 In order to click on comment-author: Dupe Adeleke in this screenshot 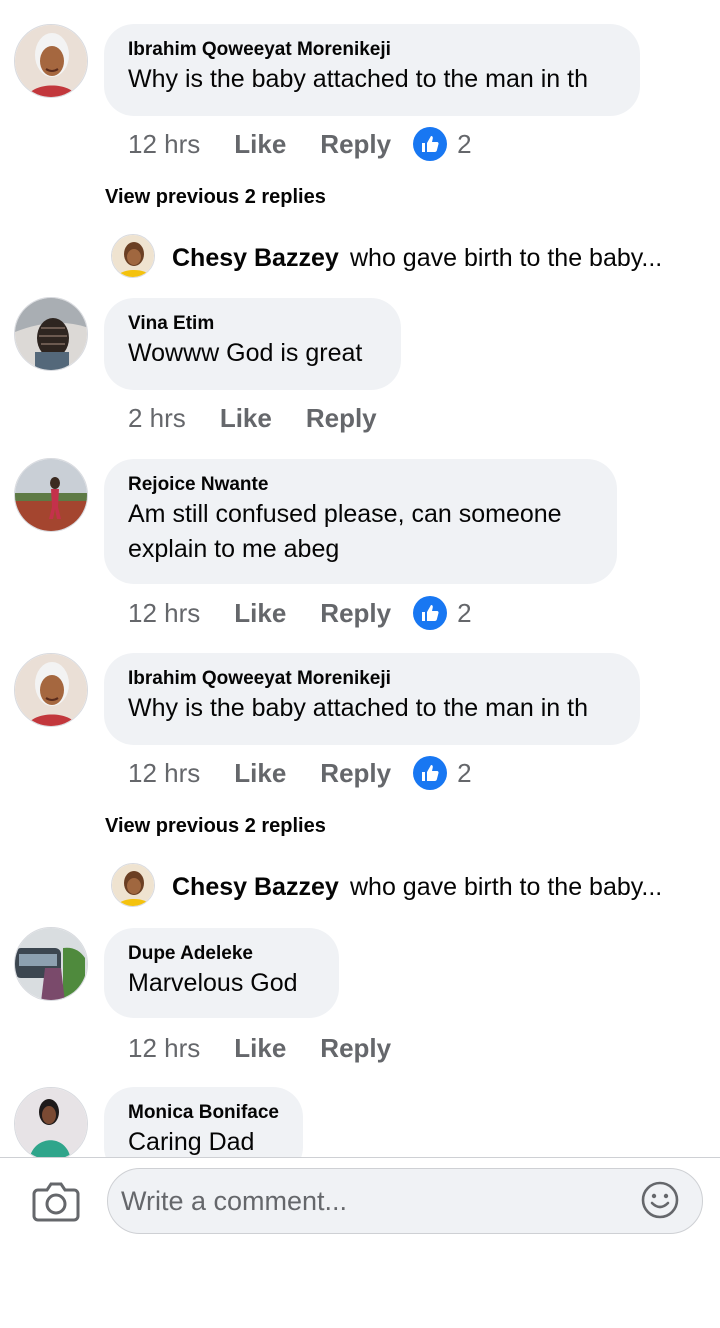, I will do `click(221, 954)`.